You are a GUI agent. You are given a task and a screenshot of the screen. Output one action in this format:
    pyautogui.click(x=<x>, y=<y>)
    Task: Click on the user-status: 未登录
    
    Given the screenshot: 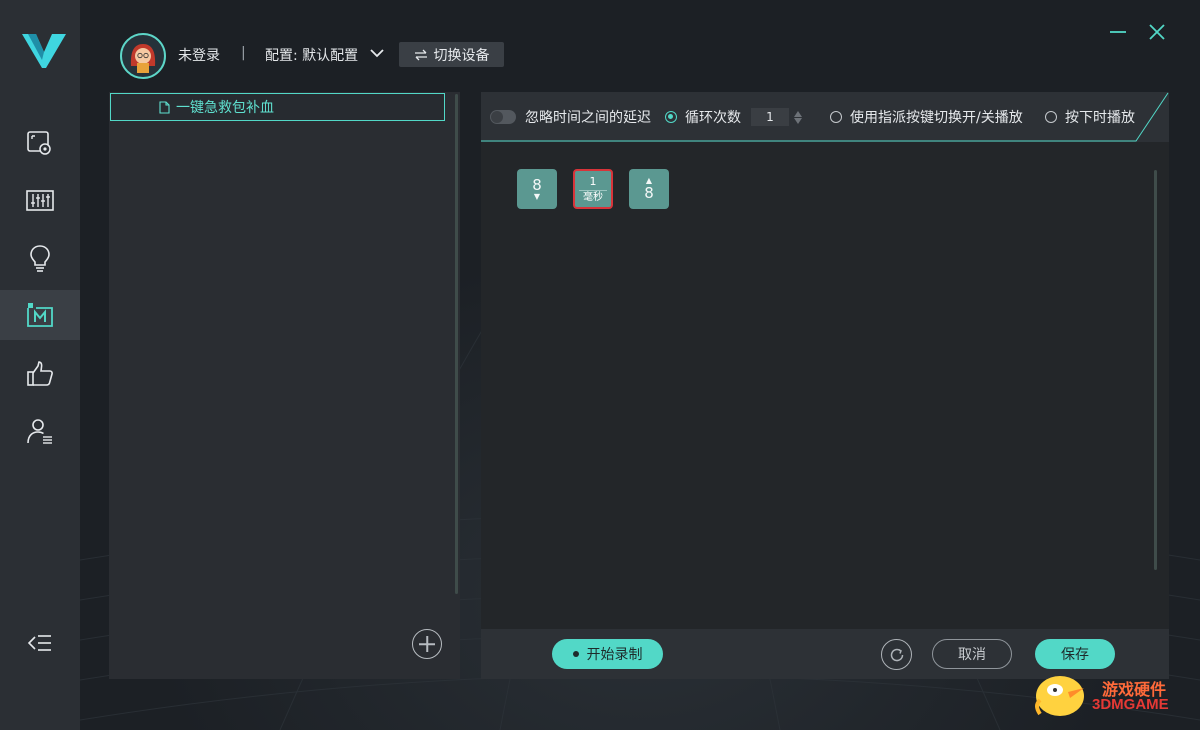 What is the action you would take?
    pyautogui.click(x=199, y=55)
    